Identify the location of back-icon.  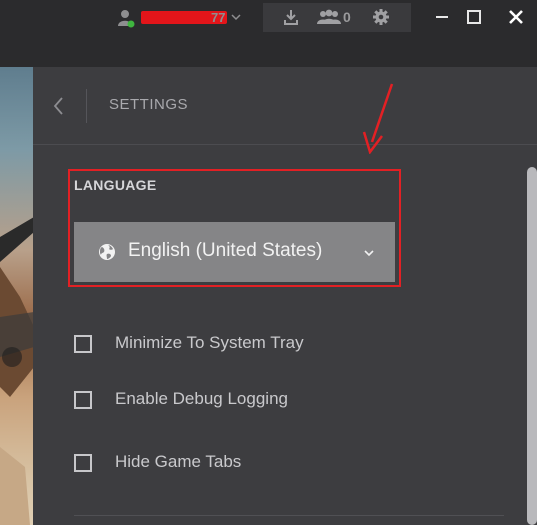
(59, 106).